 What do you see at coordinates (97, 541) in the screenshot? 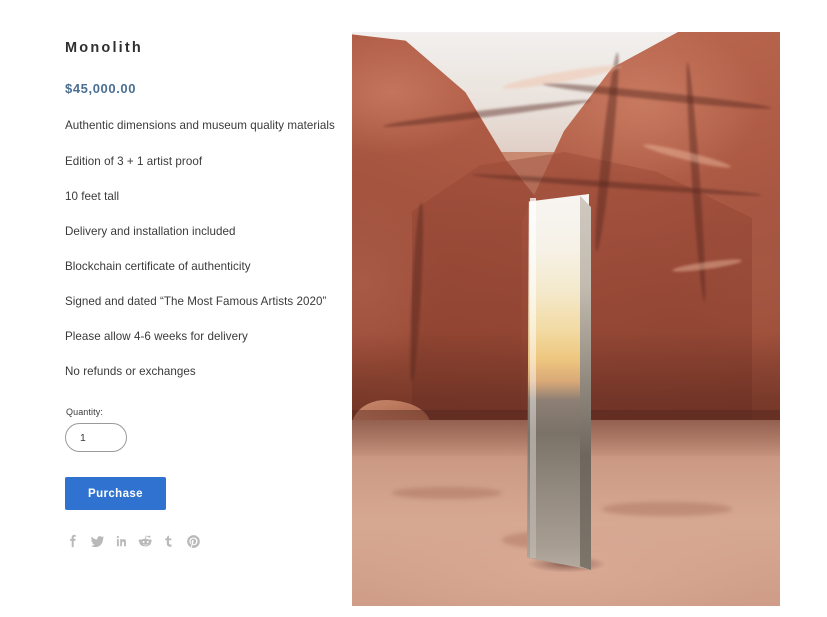
I see `twitter-icon` at bounding box center [97, 541].